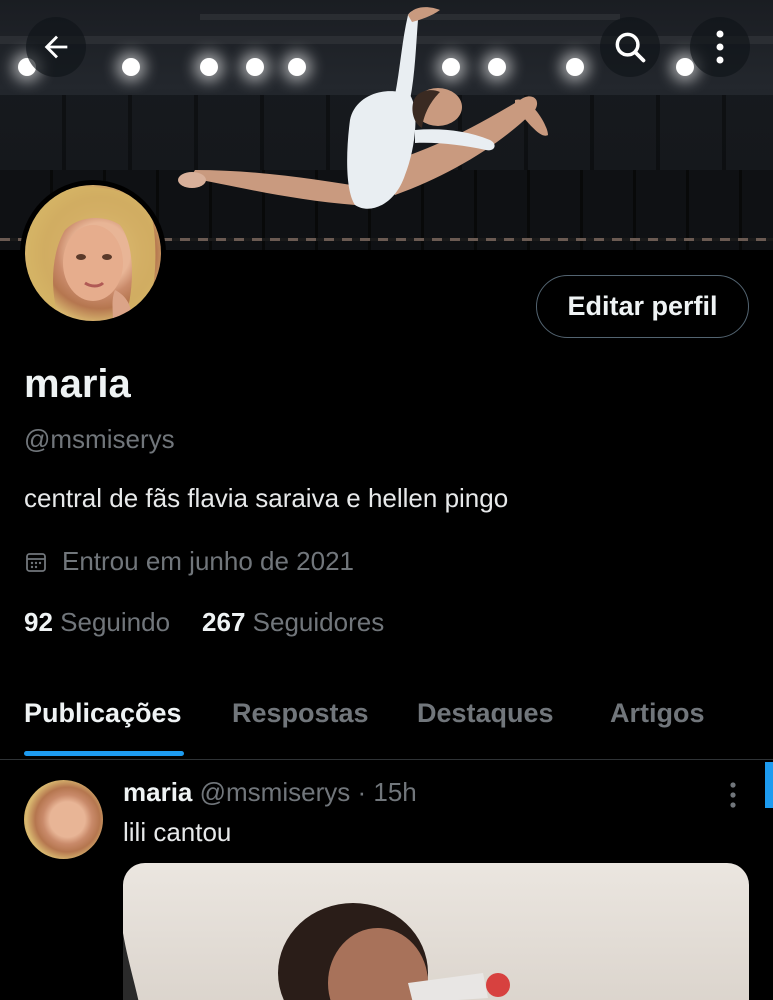 The height and width of the screenshot is (1000, 773). Describe the element at coordinates (642, 306) in the screenshot. I see `edit-profile-button: Editar perfil` at that location.